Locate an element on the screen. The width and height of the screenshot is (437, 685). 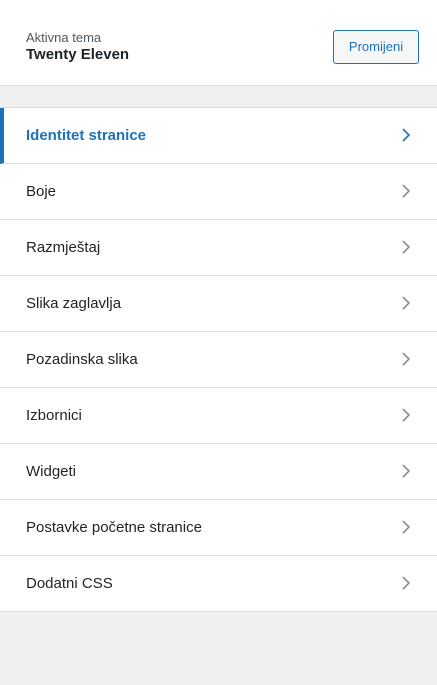
menu-item-label: Widgeti is located at coordinates (51, 471).